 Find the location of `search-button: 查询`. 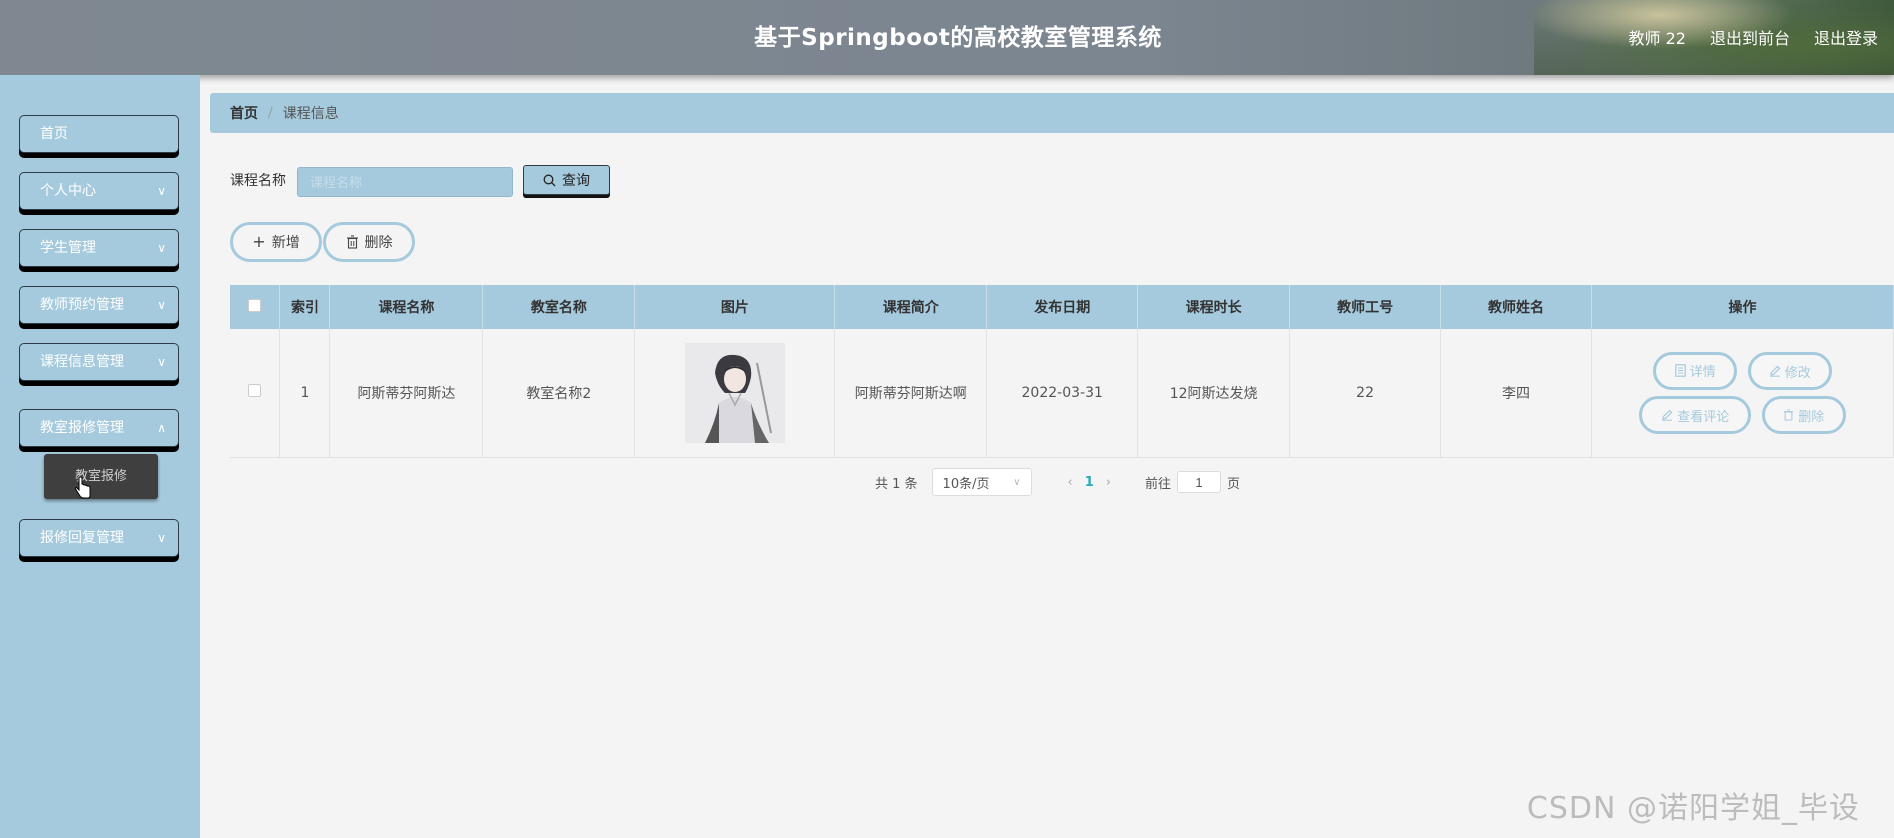

search-button: 查询 is located at coordinates (566, 180).